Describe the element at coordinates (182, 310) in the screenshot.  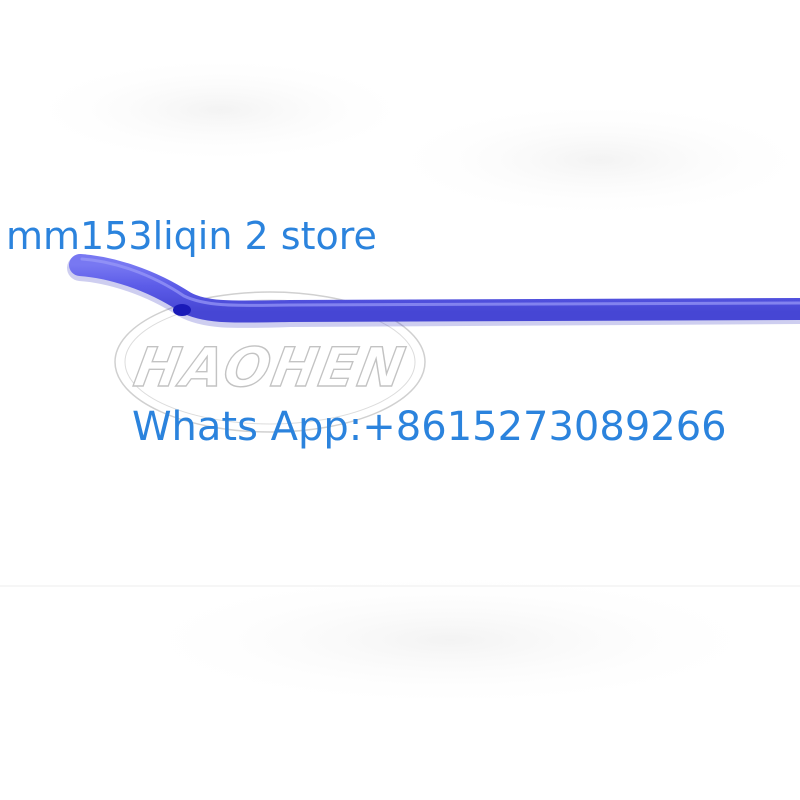
I see `drainage-eye` at that location.